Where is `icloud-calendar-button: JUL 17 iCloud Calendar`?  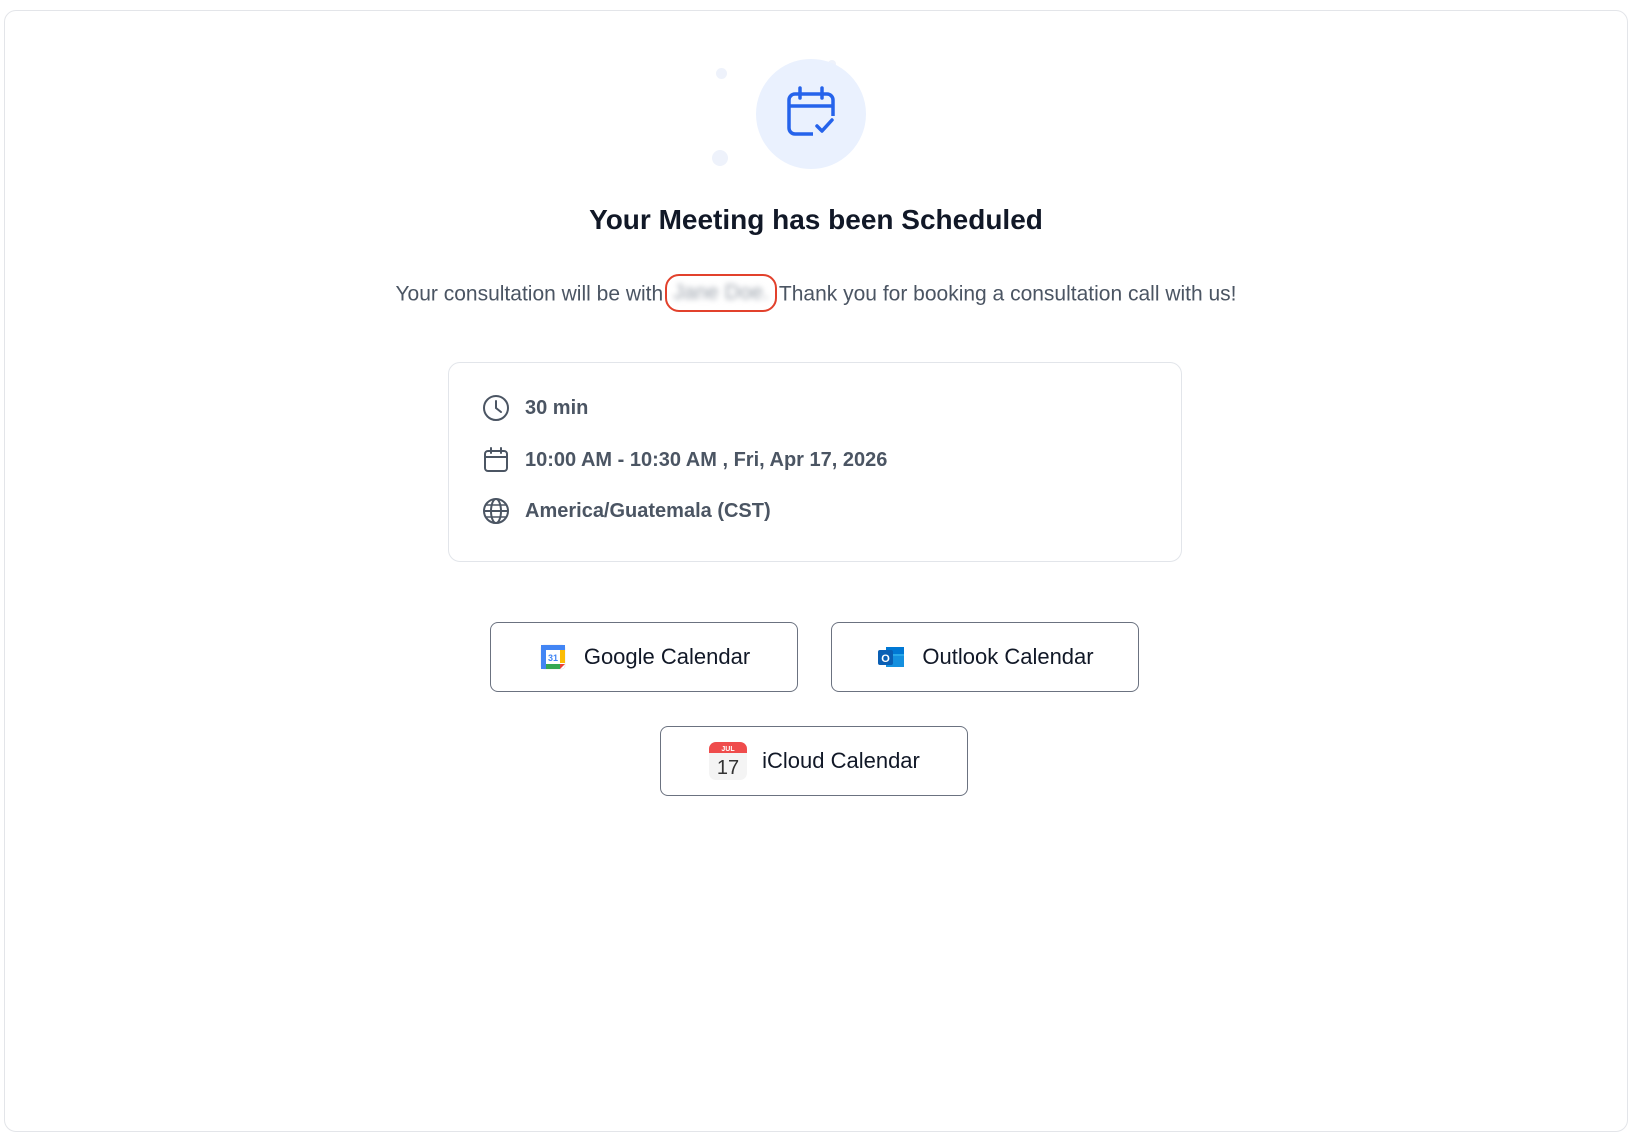
icloud-calendar-button: JUL 17 iCloud Calendar is located at coordinates (814, 761).